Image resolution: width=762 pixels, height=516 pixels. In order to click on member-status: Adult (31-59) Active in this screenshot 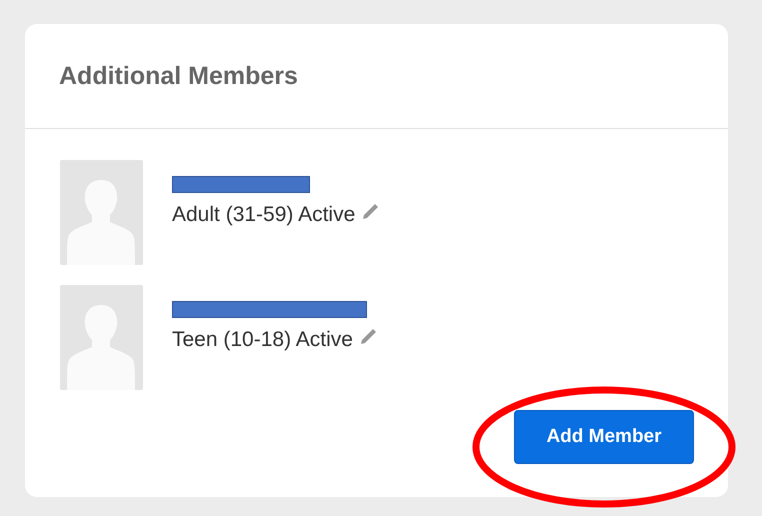, I will do `click(264, 215)`.